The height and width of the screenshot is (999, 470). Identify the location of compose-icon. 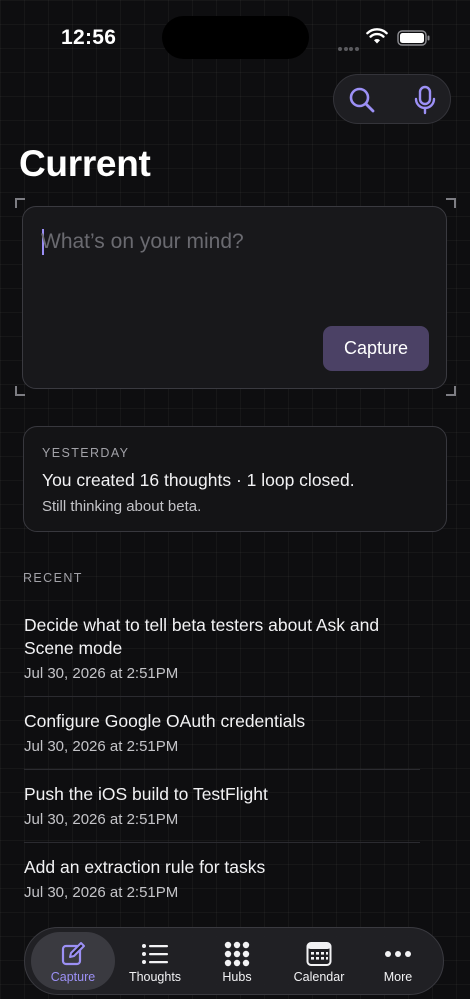
(73, 954).